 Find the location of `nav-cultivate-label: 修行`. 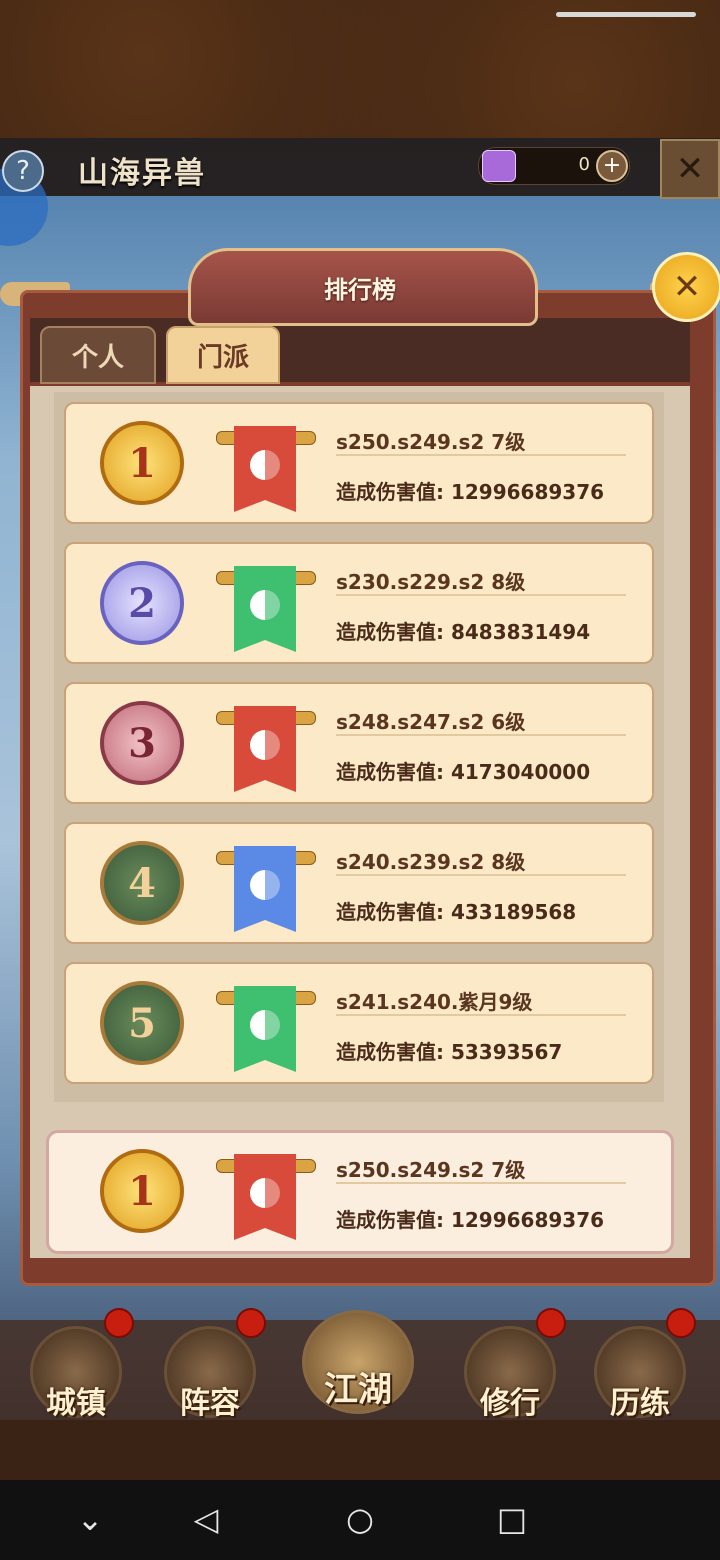

nav-cultivate-label: 修行 is located at coordinates (510, 1403).